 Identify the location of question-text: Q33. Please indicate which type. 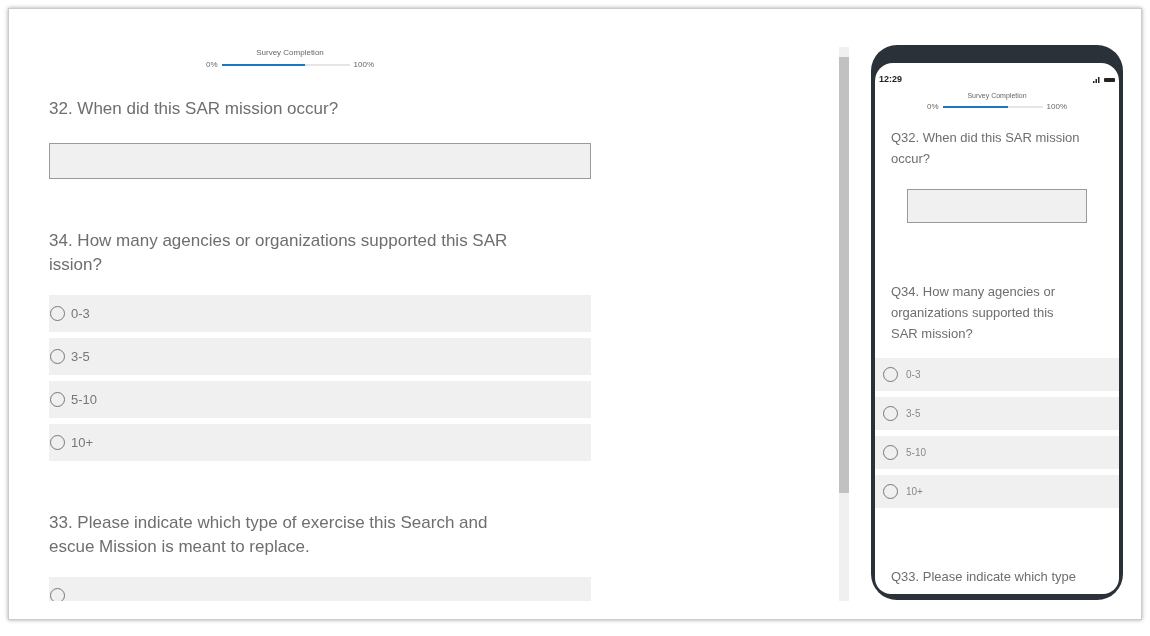
(984, 577).